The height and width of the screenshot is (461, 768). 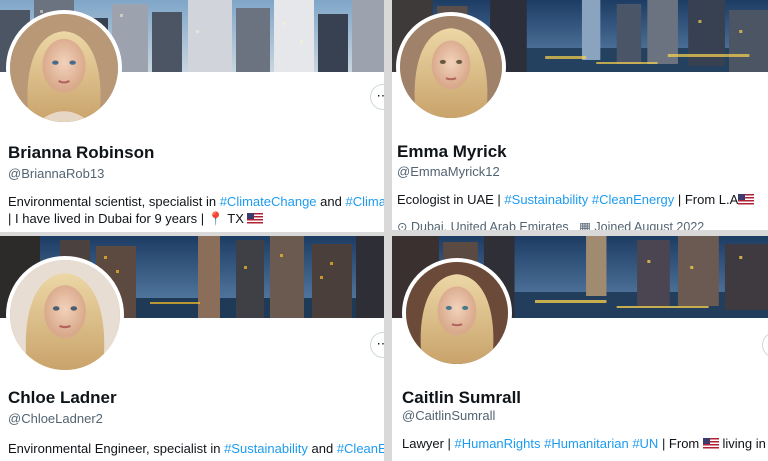 I want to click on bio-text: Ecologist in UAE |, so click(x=451, y=199).